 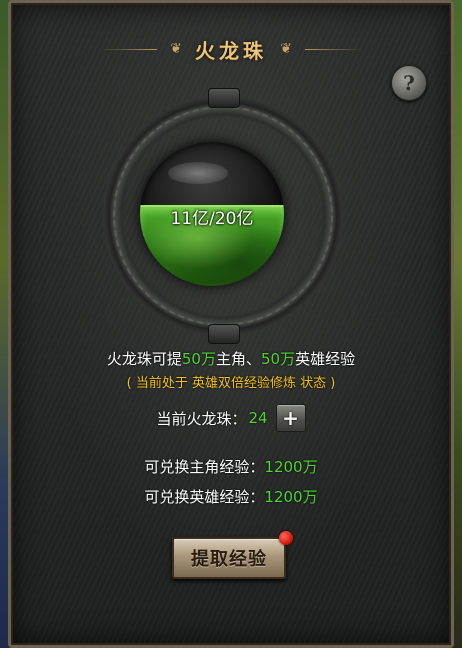 What do you see at coordinates (176, 49) in the screenshot?
I see `title-ornament-left-icon: ❦` at bounding box center [176, 49].